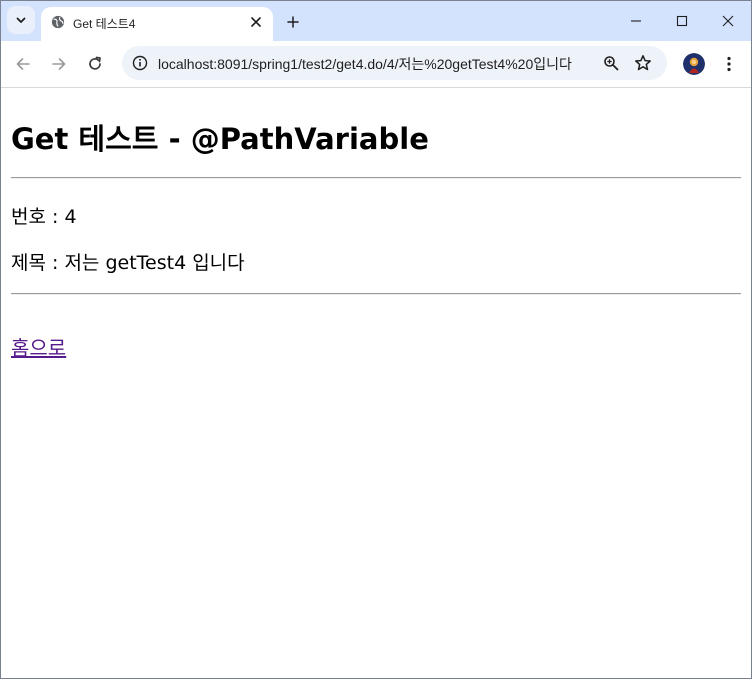 The height and width of the screenshot is (679, 752). Describe the element at coordinates (38, 217) in the screenshot. I see `number-label: 번호 :` at that location.